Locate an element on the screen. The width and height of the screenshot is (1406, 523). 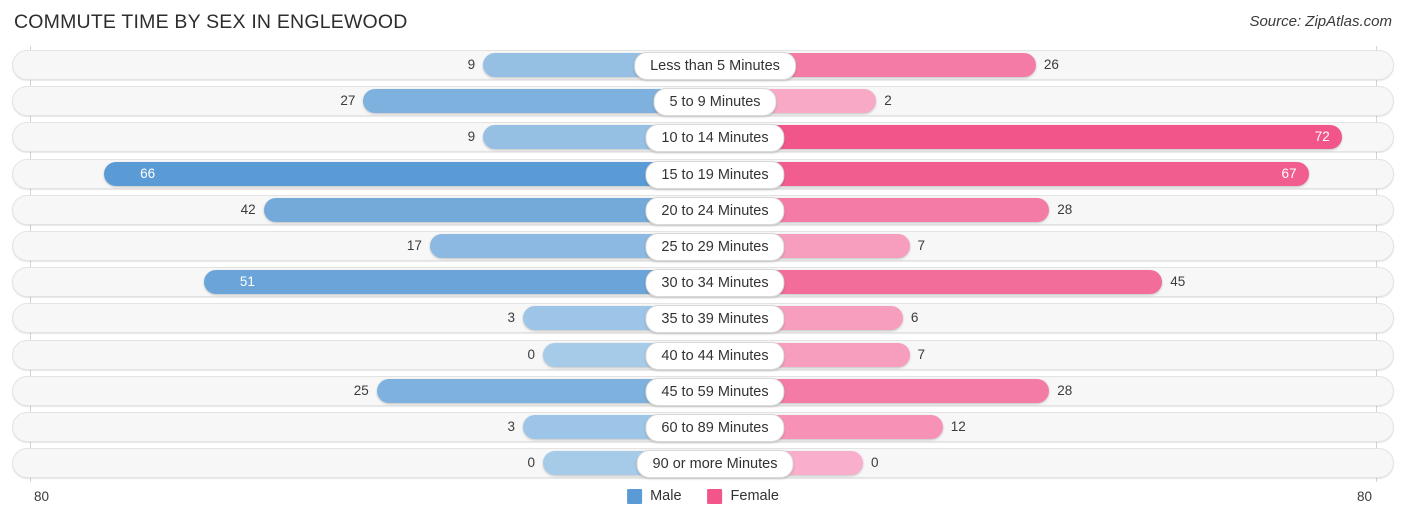
bar-value-female: 12 is located at coordinates (958, 426).